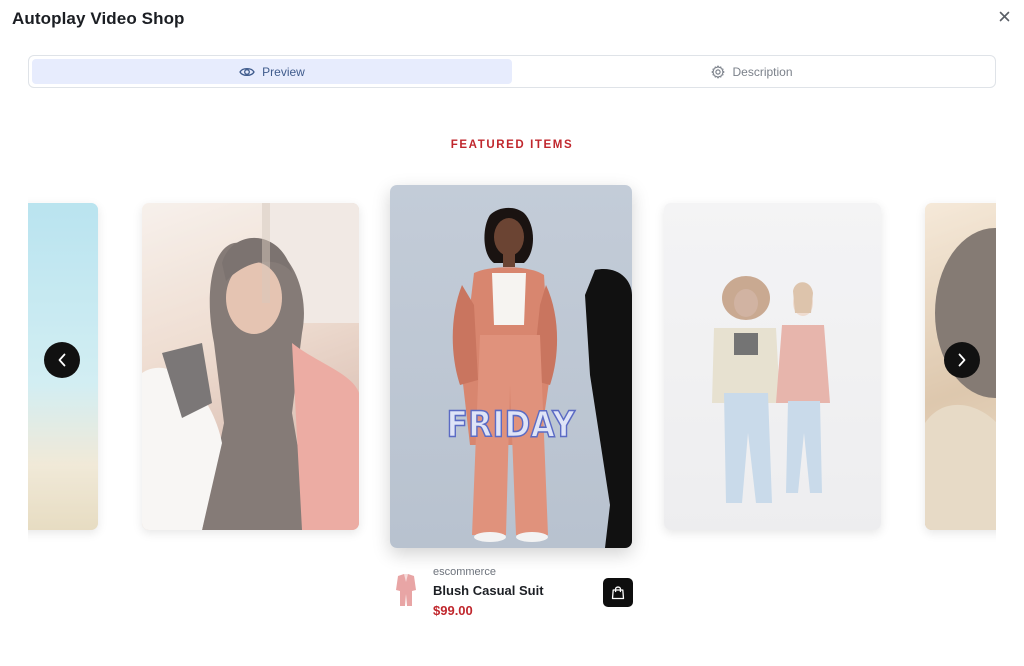  Describe the element at coordinates (488, 590) in the screenshot. I see `product-name: Blush Casual Suit` at that location.